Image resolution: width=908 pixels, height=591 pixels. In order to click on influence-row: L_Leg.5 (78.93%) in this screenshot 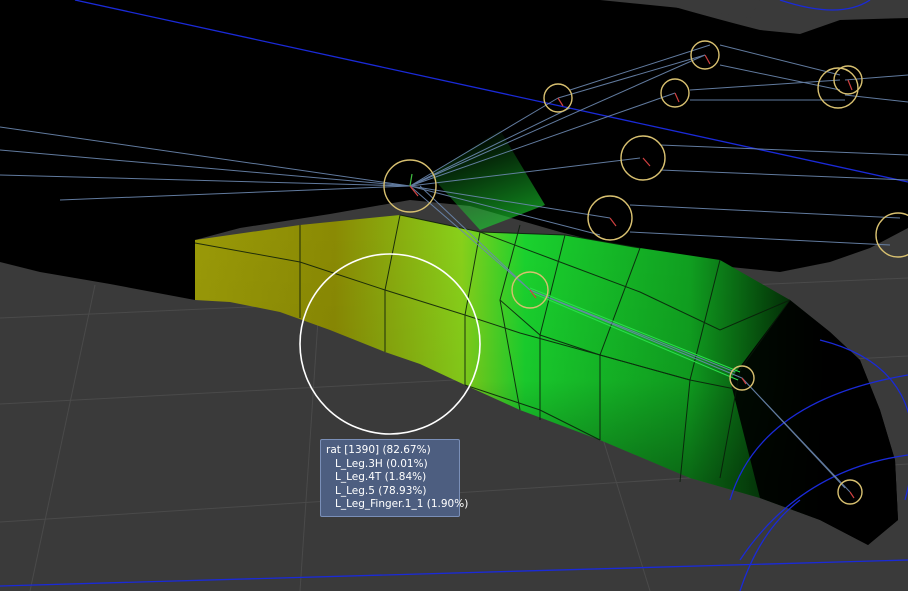, I will do `click(381, 490)`.